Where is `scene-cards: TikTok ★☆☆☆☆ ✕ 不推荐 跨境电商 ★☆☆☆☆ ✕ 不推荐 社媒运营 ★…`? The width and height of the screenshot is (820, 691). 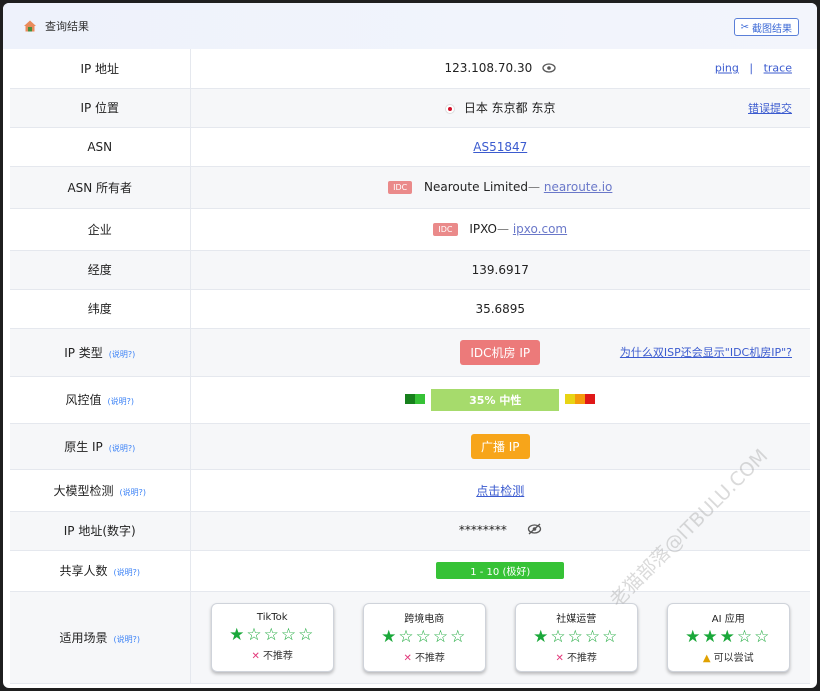
scene-cards: TikTok ★☆☆☆☆ ✕ 不推荐 跨境电商 ★☆☆☆☆ ✕ 不推荐 社媒运营 ★… is located at coordinates (501, 637).